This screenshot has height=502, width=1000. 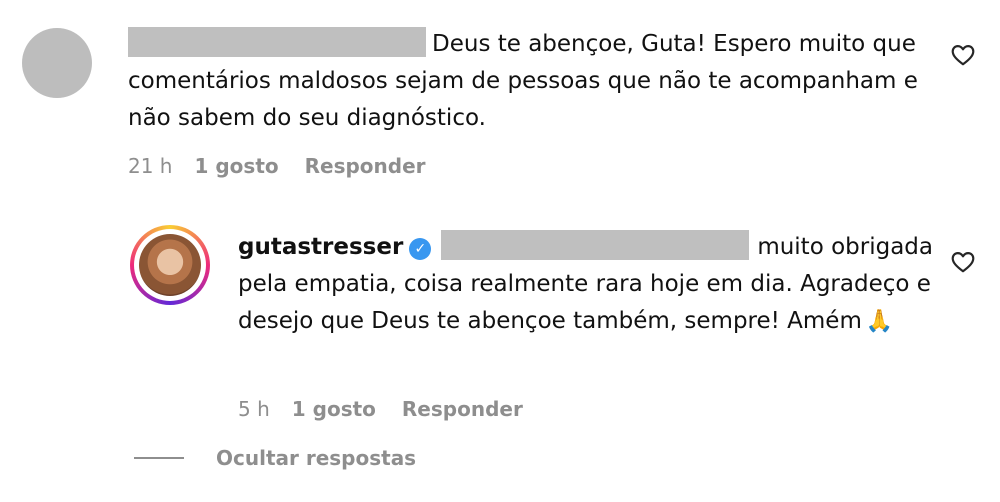 I want to click on reply-meta: 5 h 1 gosto Responder, so click(x=380, y=409).